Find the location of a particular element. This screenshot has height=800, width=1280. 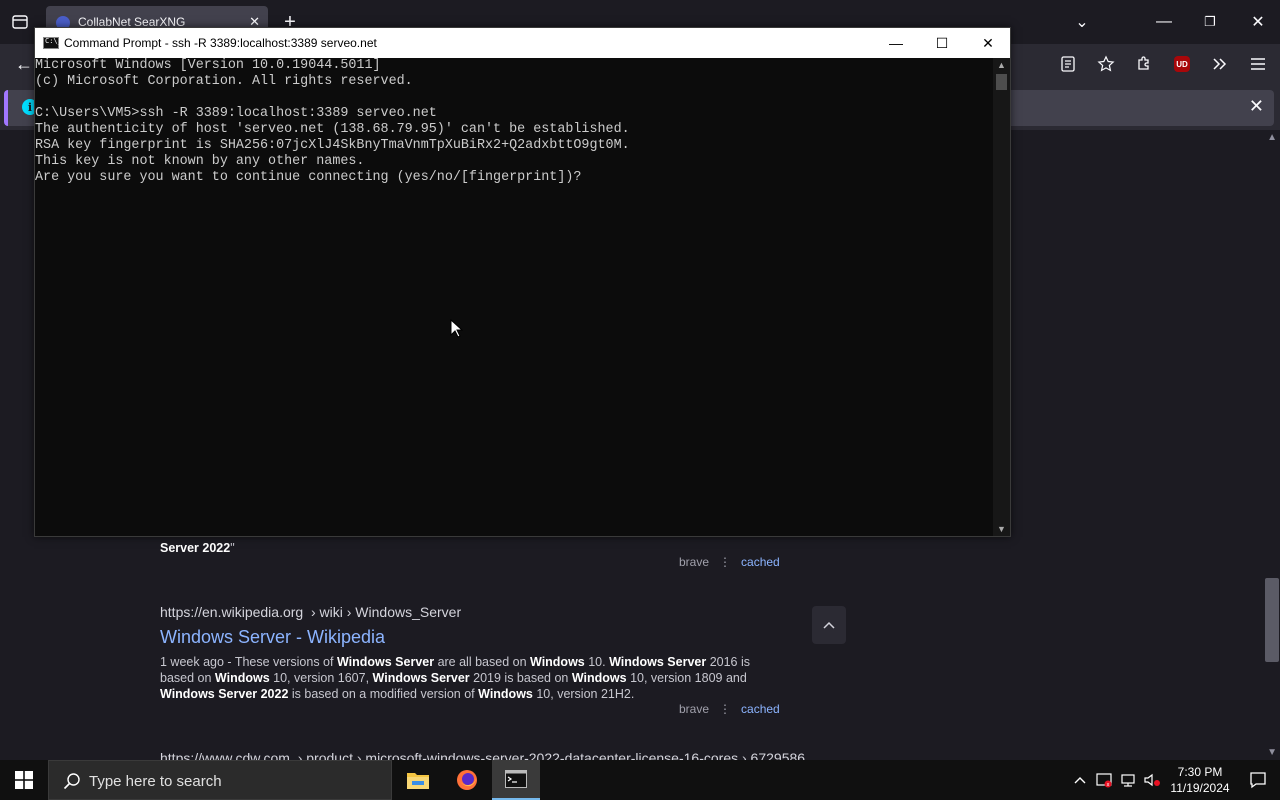

notification-icon is located at coordinates (1258, 780).